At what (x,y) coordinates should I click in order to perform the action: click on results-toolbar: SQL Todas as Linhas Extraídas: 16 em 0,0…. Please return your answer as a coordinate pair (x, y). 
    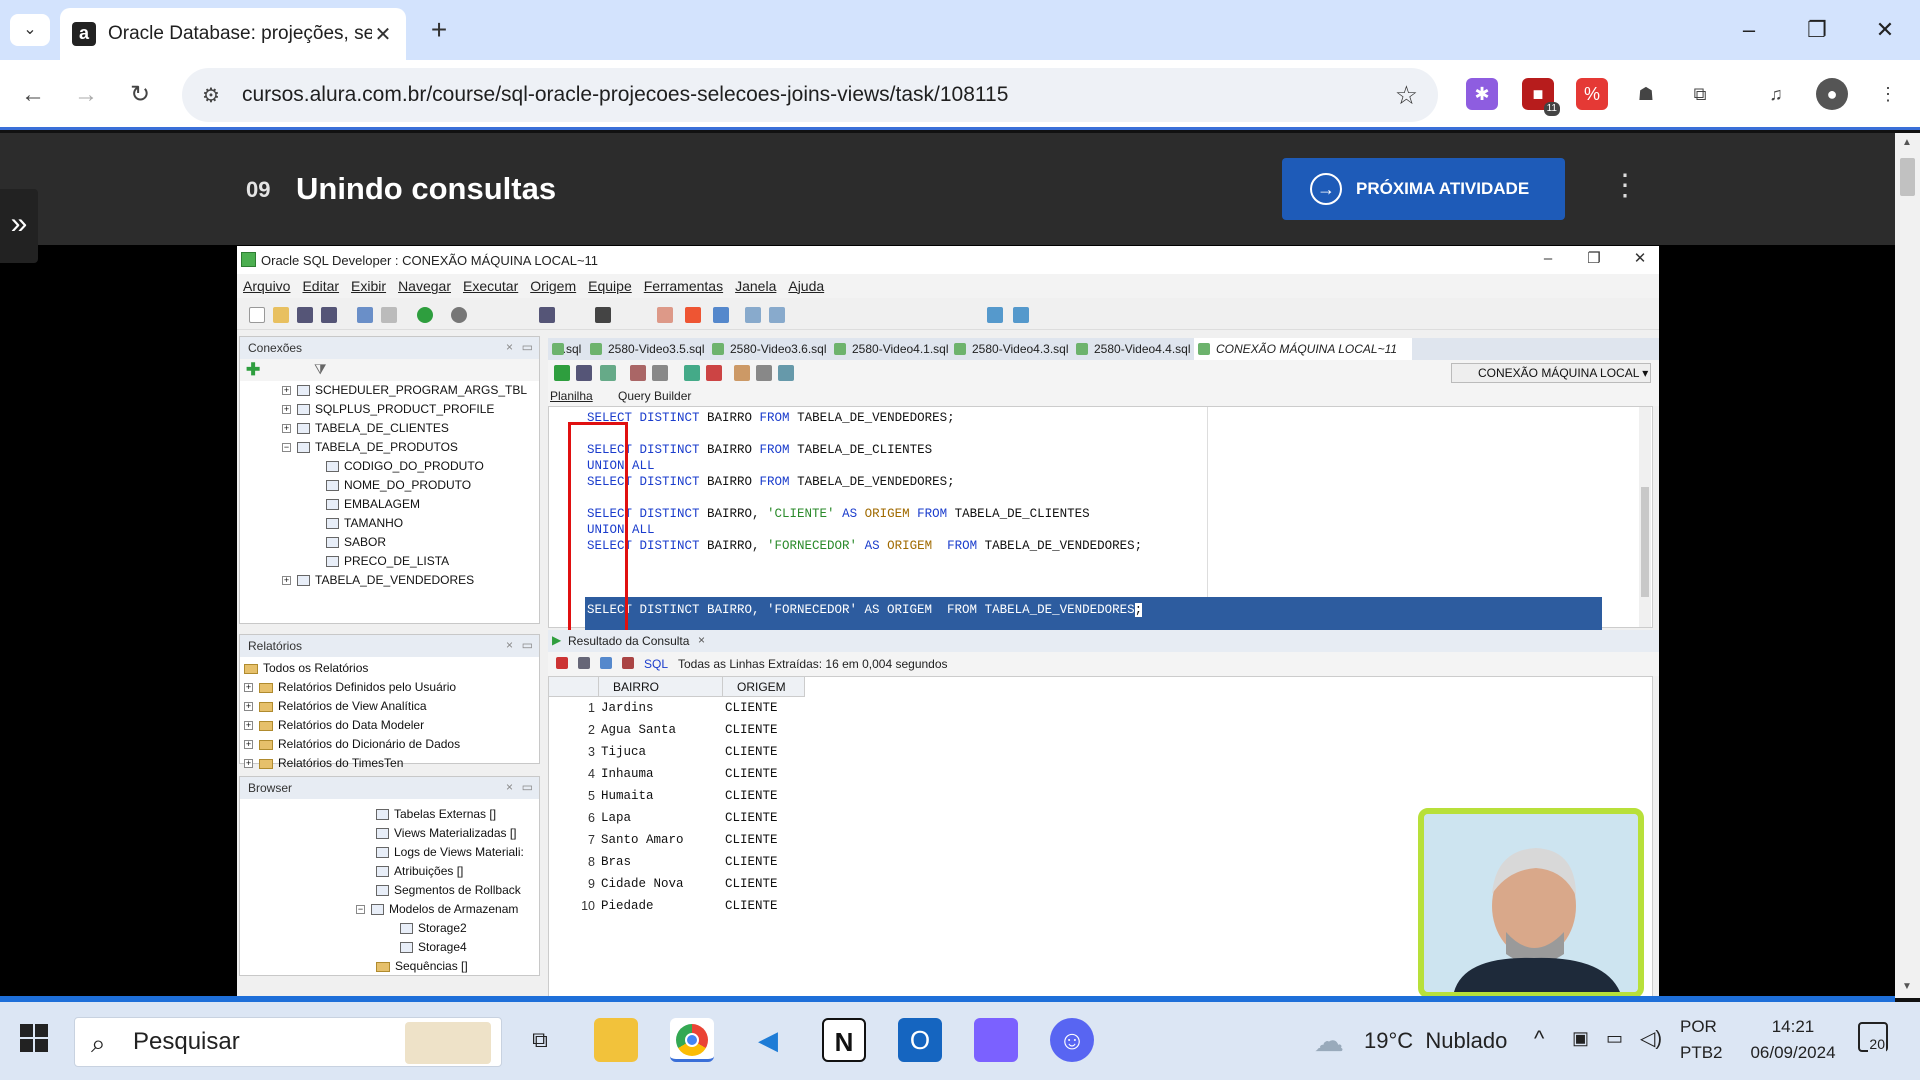
    Looking at the image, I should click on (1103, 664).